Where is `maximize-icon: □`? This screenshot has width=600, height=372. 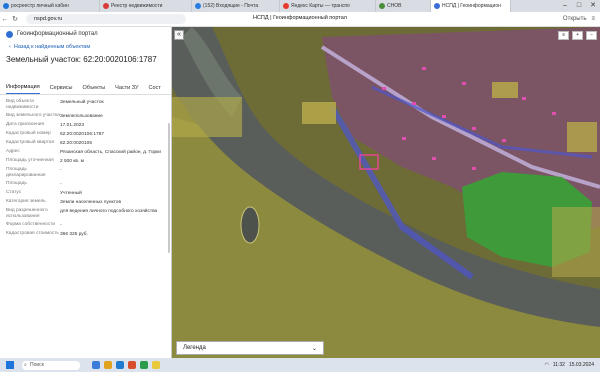 maximize-icon: □ is located at coordinates (579, 6).